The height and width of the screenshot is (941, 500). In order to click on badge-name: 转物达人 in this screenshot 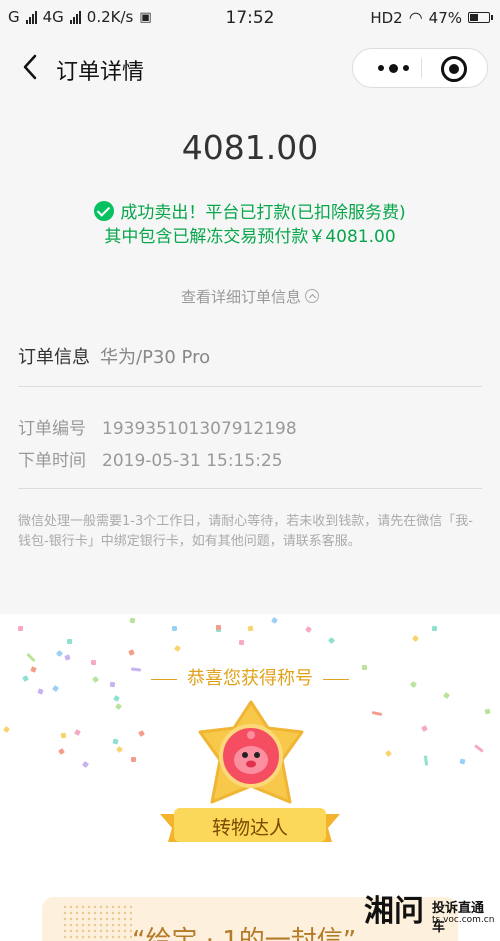, I will do `click(249, 828)`.